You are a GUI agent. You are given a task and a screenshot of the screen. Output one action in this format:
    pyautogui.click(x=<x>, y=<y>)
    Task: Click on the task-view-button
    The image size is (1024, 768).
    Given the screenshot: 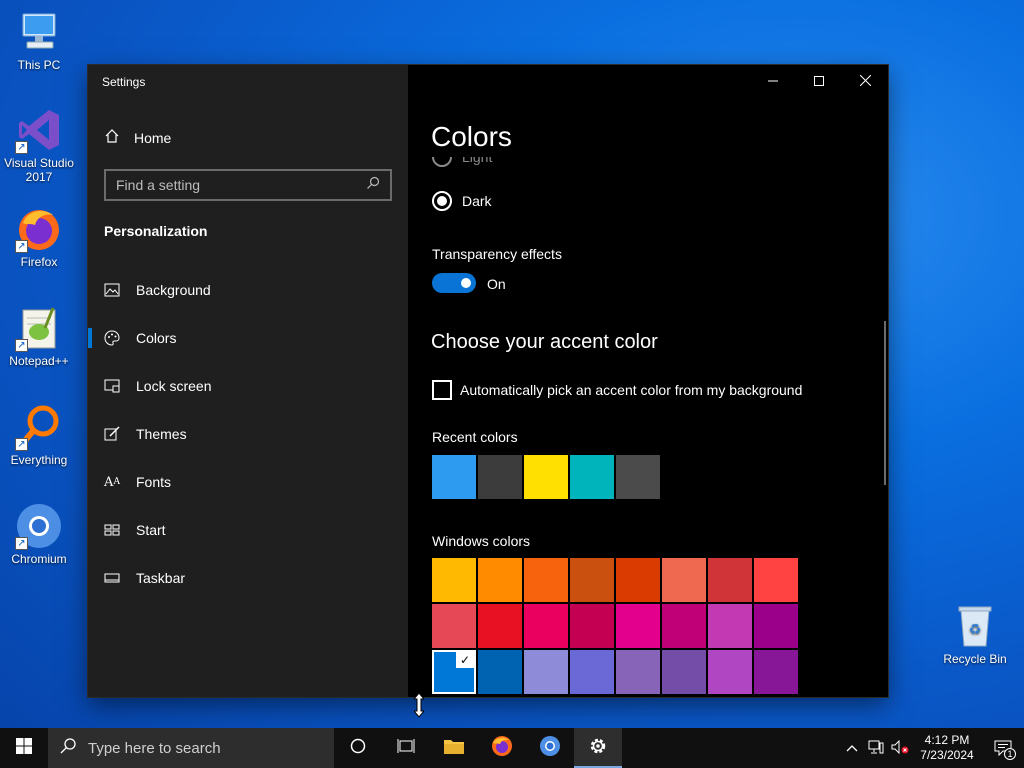 What is the action you would take?
    pyautogui.click(x=406, y=748)
    